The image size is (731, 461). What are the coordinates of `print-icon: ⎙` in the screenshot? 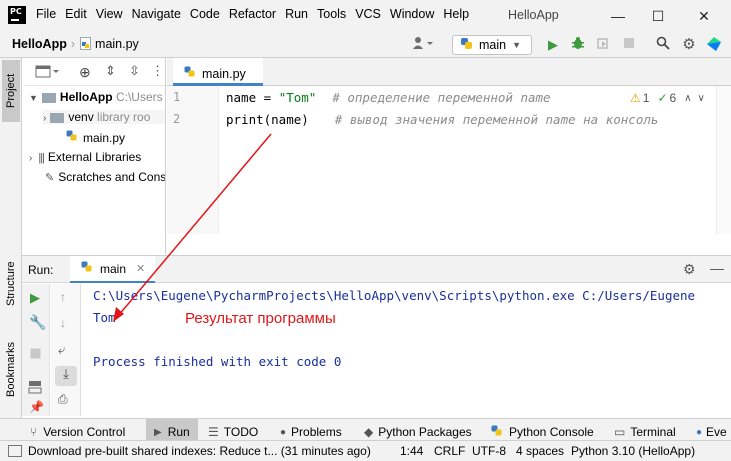 It's located at (63, 399).